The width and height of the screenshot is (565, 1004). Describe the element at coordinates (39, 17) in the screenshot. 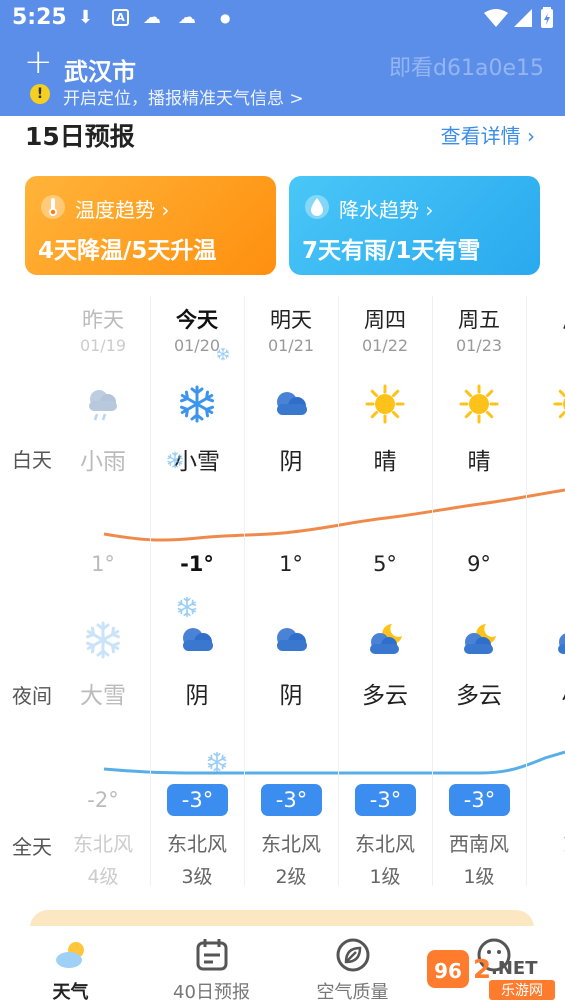

I see `status-time: 5:25` at that location.